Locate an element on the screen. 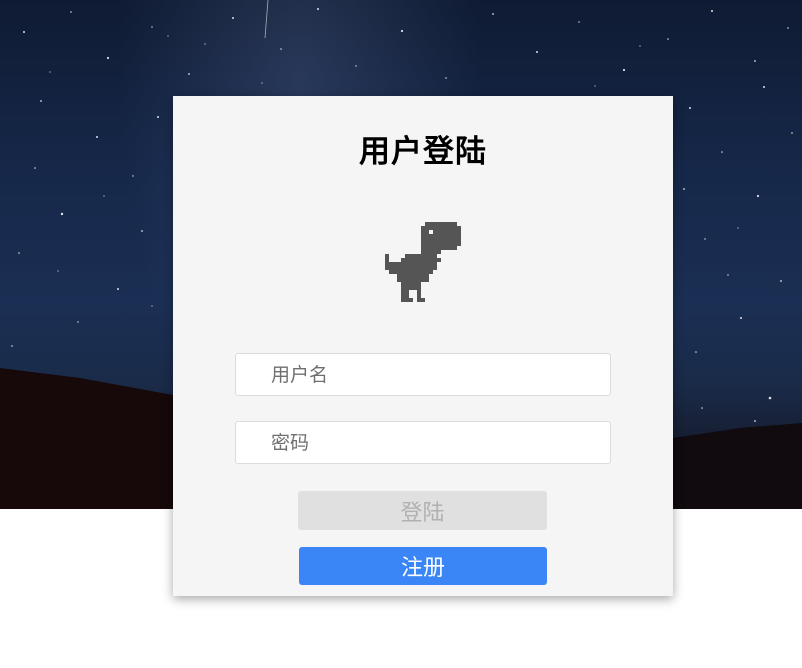 Image resolution: width=802 pixels, height=668 pixels. register-button: 注册 is located at coordinates (423, 566).